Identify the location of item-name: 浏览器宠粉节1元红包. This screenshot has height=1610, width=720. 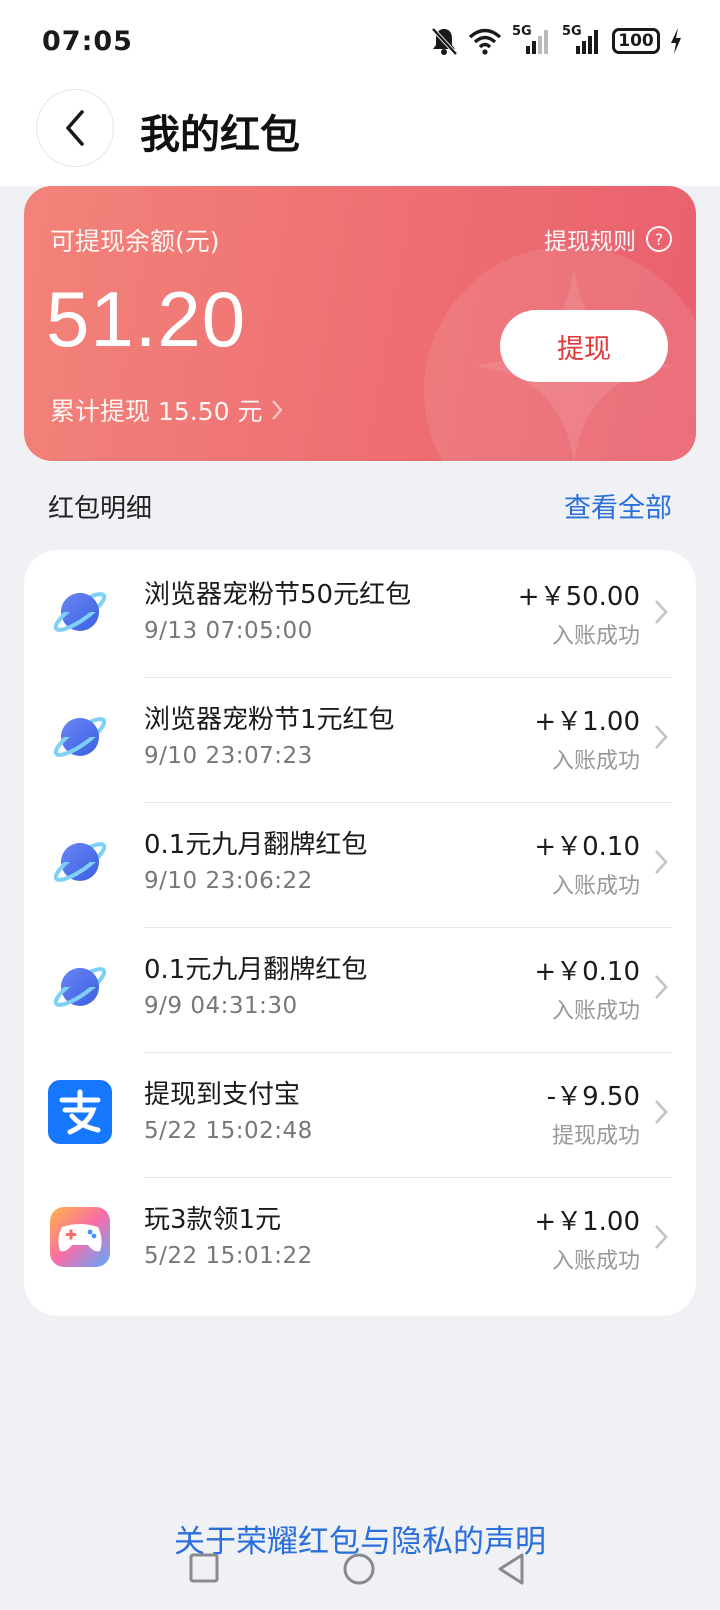
(269, 720).